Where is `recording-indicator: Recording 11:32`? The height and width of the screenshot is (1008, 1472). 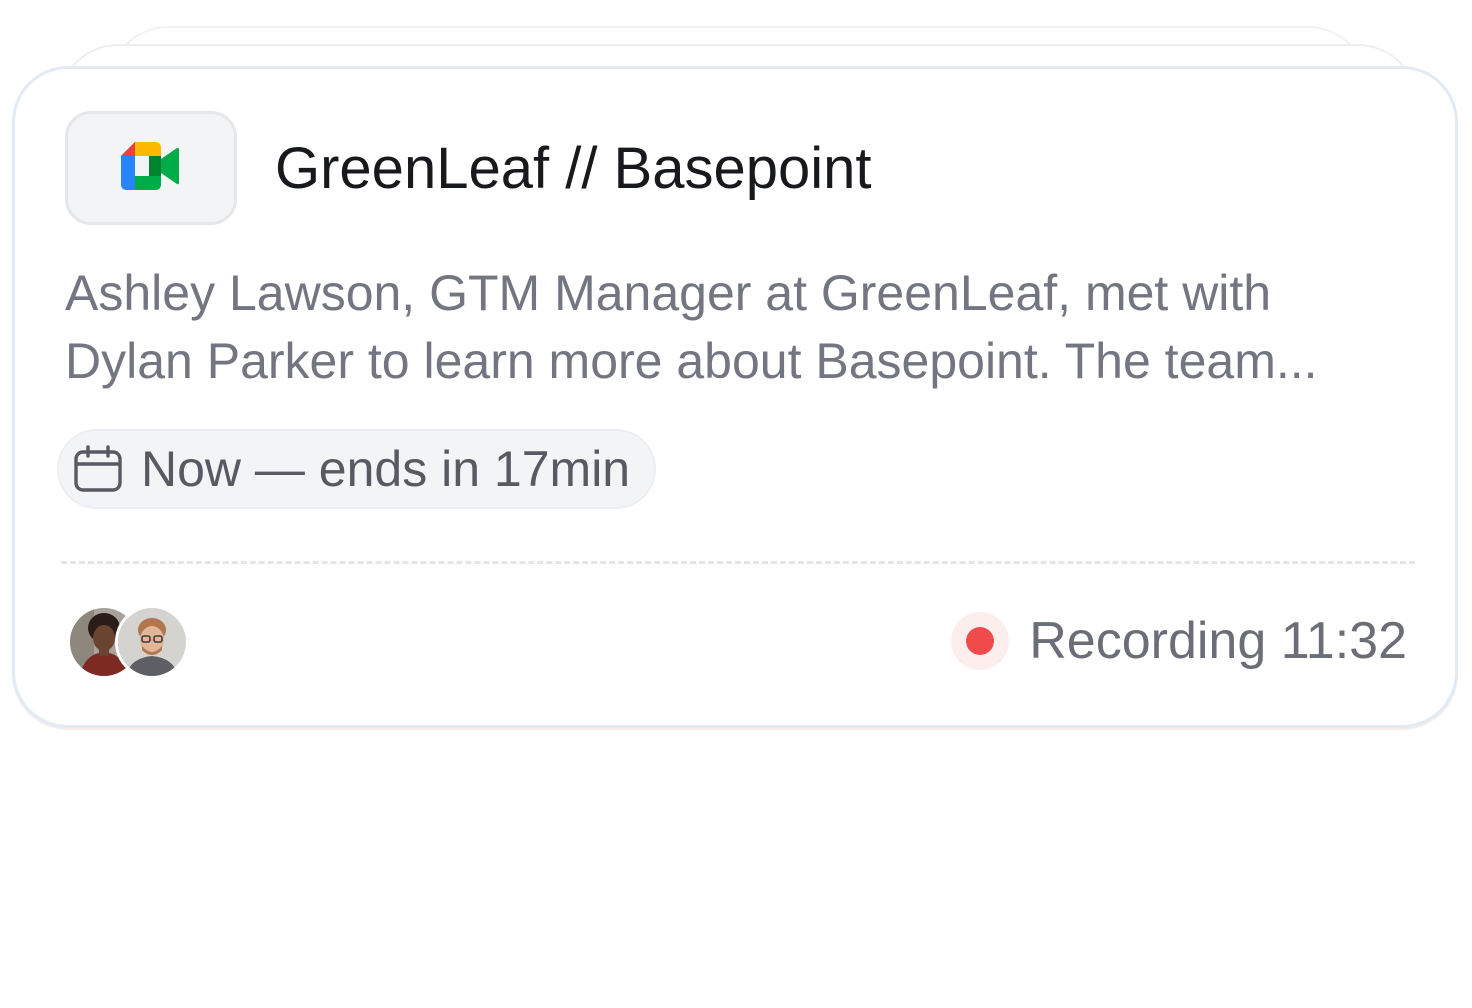 recording-indicator: Recording 11:32 is located at coordinates (1179, 641).